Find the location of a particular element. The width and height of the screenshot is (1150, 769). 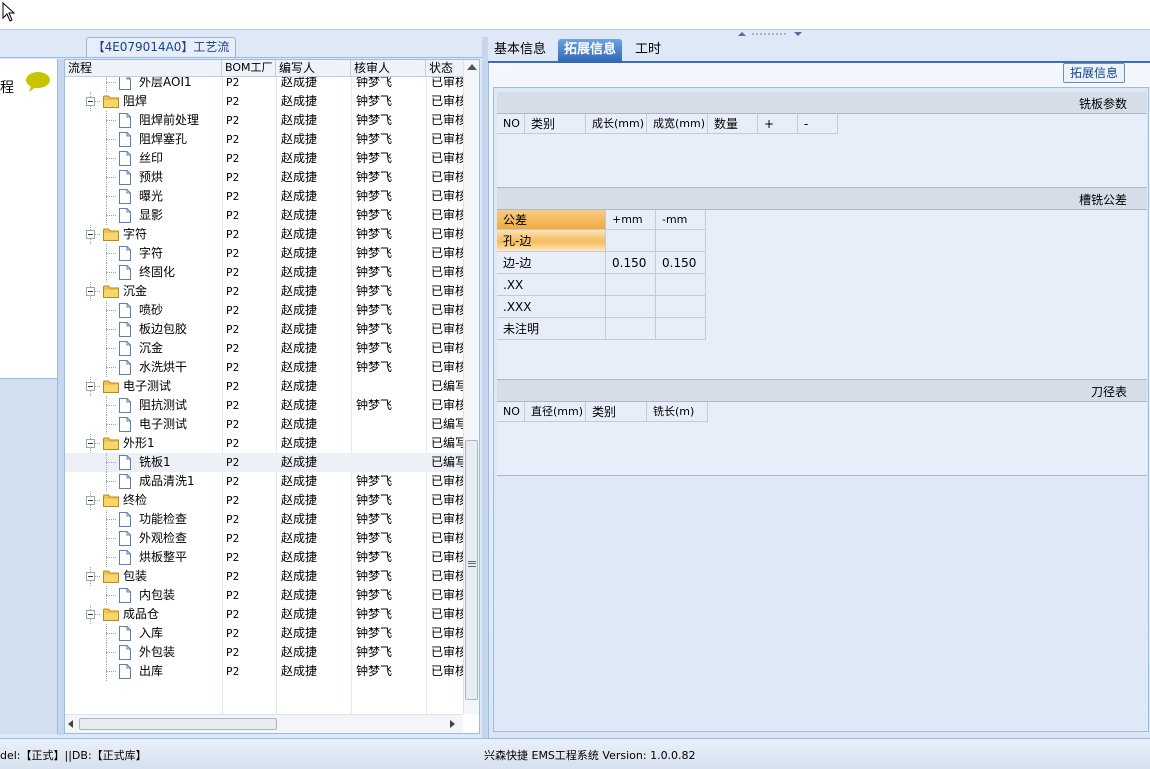

column-header: 直径(mm) is located at coordinates (555, 412).